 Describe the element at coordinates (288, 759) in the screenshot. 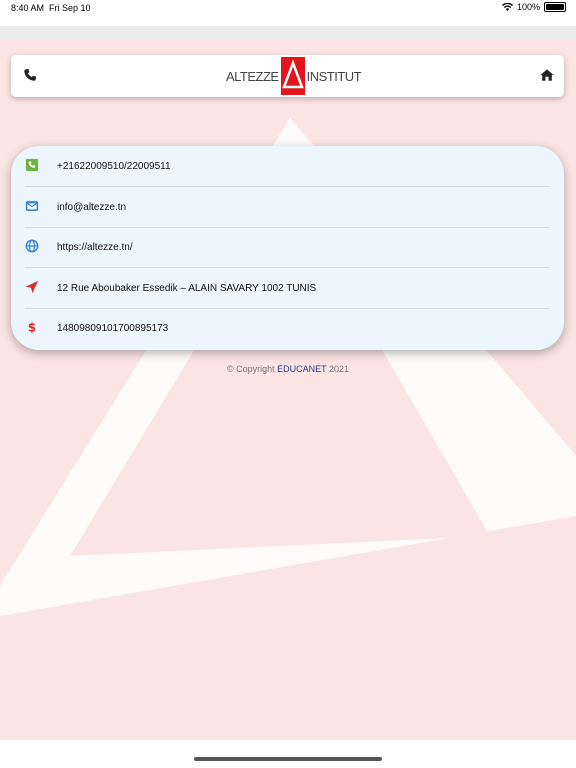

I see `home-indicator` at that location.